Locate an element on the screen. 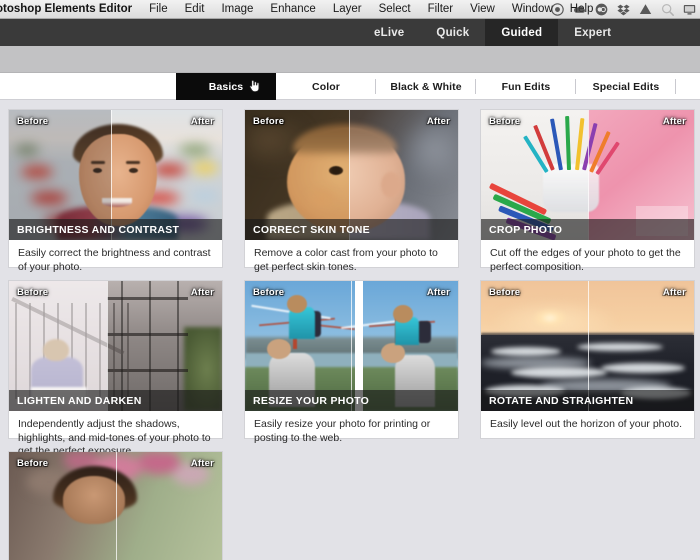 The width and height of the screenshot is (700, 560). record-icon is located at coordinates (557, 9).